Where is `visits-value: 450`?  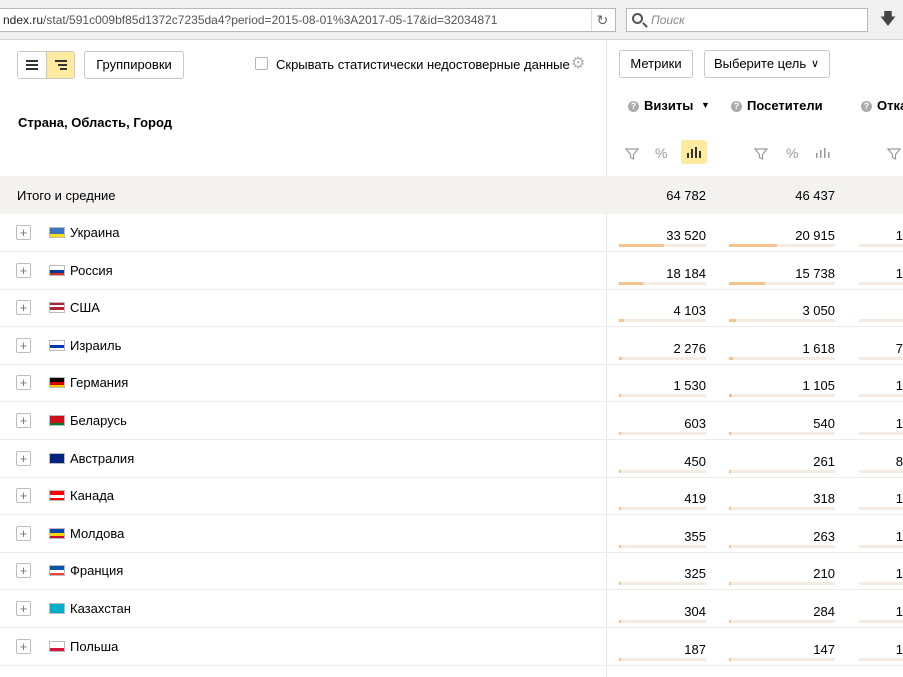
visits-value: 450 is located at coordinates (695, 461).